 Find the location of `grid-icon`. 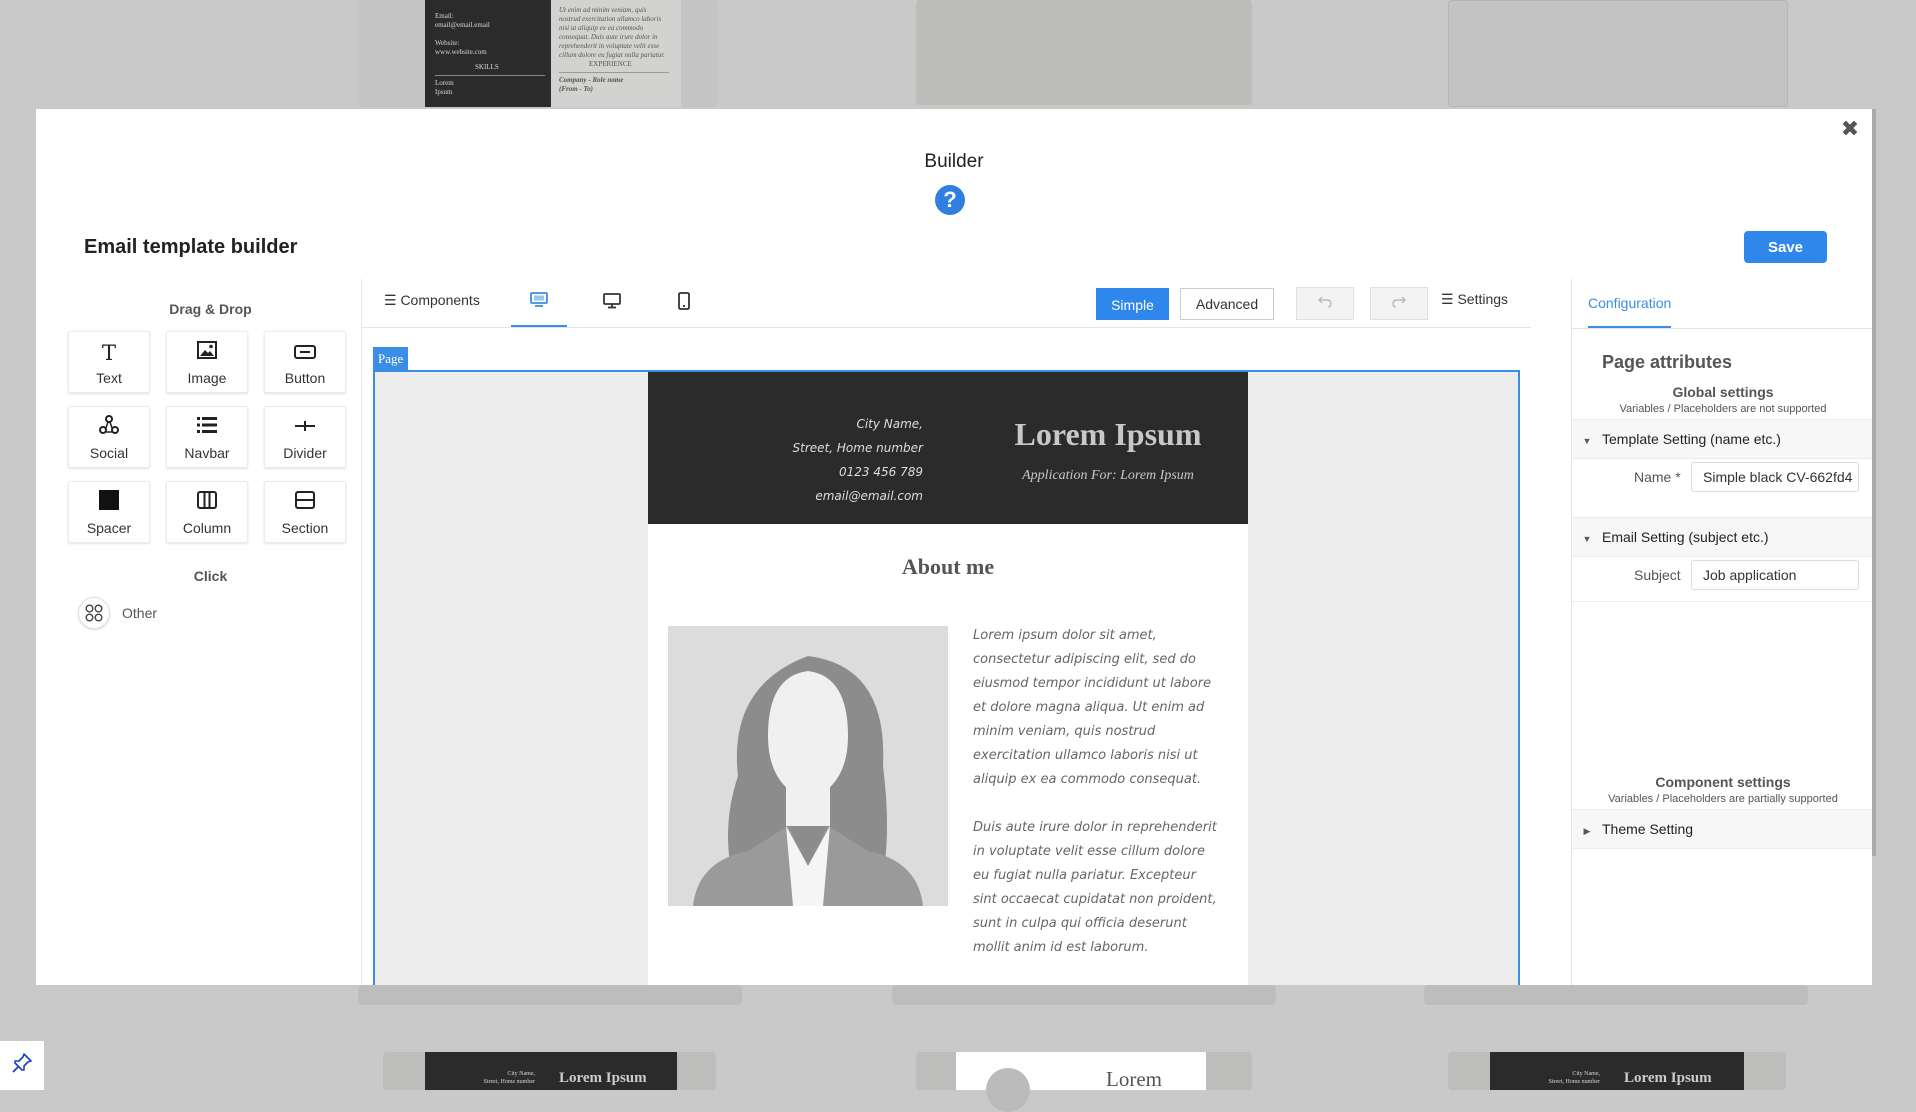

grid-icon is located at coordinates (94, 613).